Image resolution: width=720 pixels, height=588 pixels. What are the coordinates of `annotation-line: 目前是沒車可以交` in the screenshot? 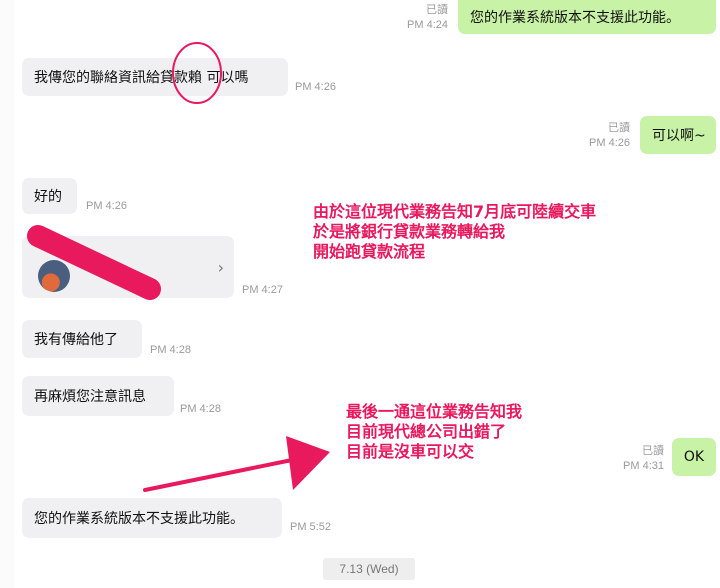 It's located at (410, 451).